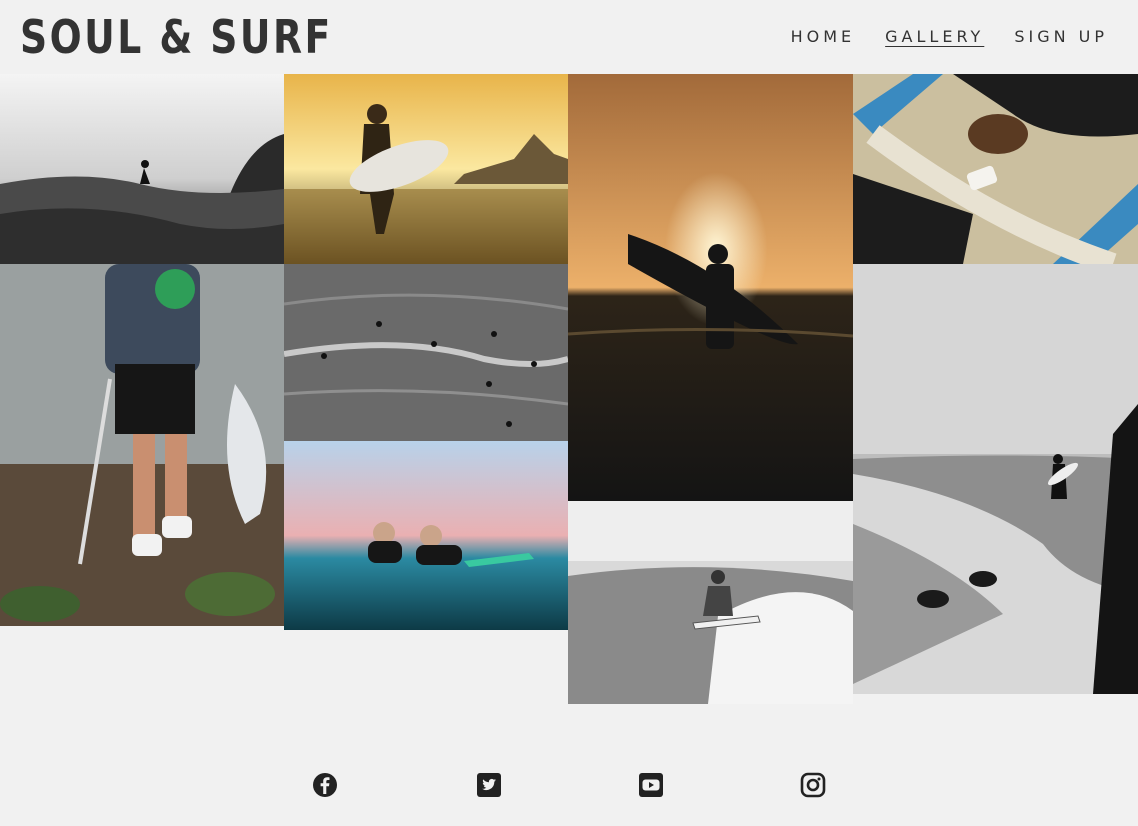 The width and height of the screenshot is (1138, 826). Describe the element at coordinates (934, 37) in the screenshot. I see `nav-gallery: GALLERY` at that location.